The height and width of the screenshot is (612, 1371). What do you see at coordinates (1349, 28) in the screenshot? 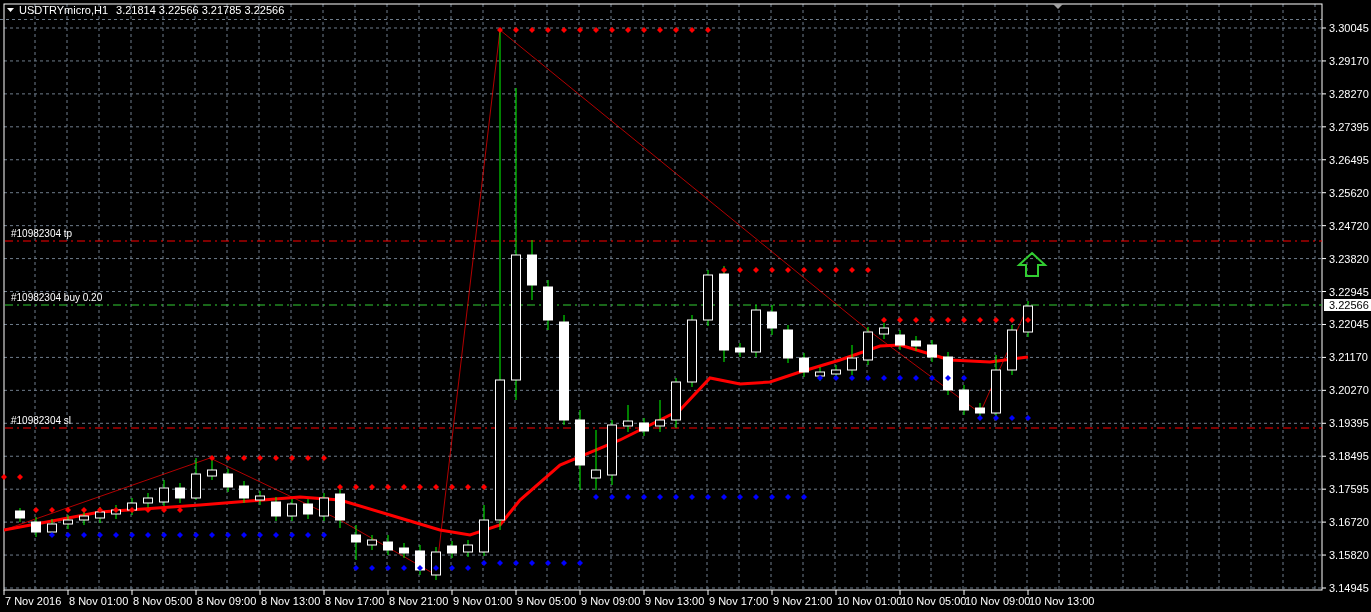
I see `price-label: 3.30045` at bounding box center [1349, 28].